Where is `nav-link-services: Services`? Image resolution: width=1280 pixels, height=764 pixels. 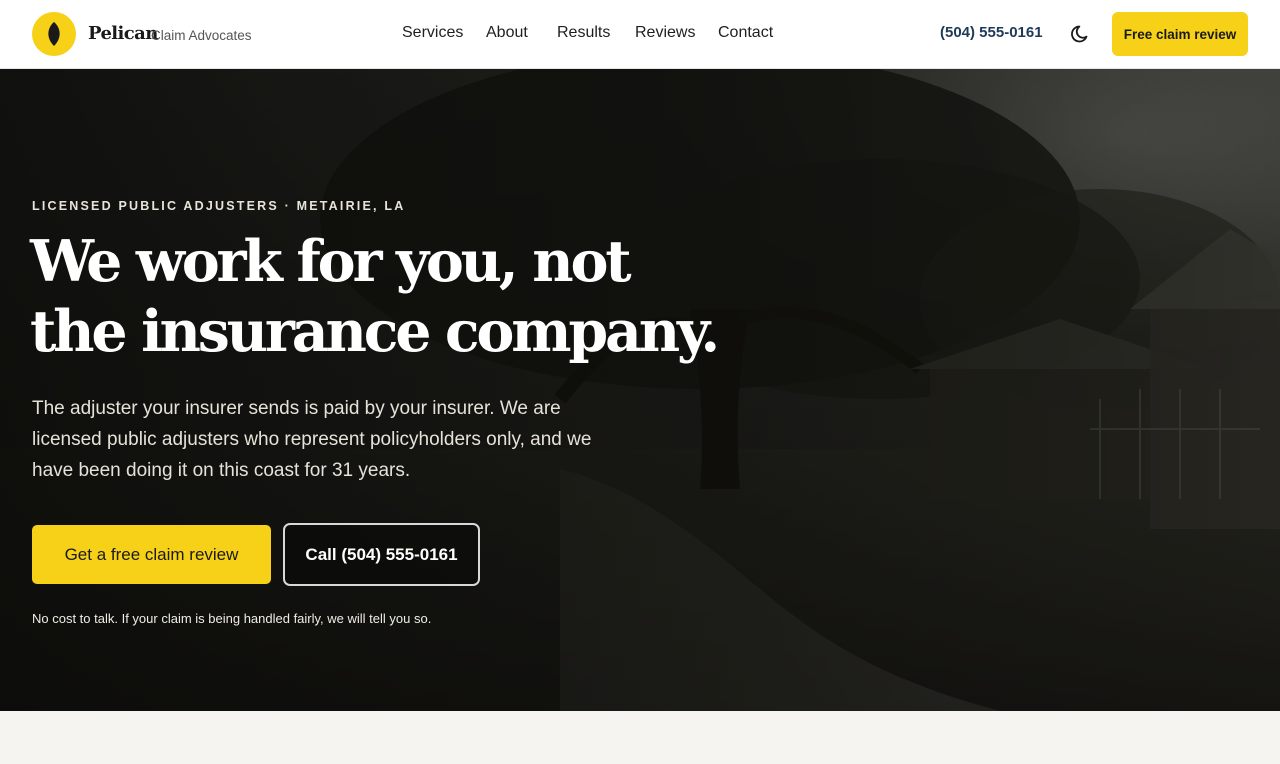
nav-link-services: Services is located at coordinates (432, 33).